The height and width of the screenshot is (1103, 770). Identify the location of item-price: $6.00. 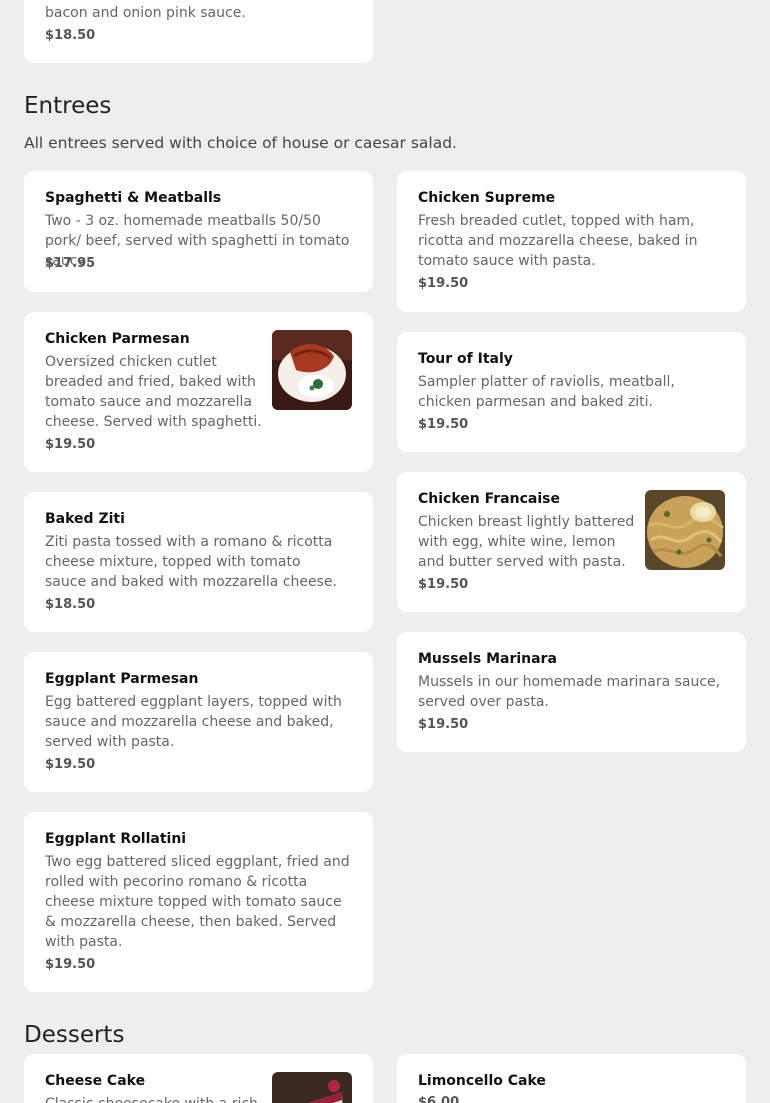
(439, 1099).